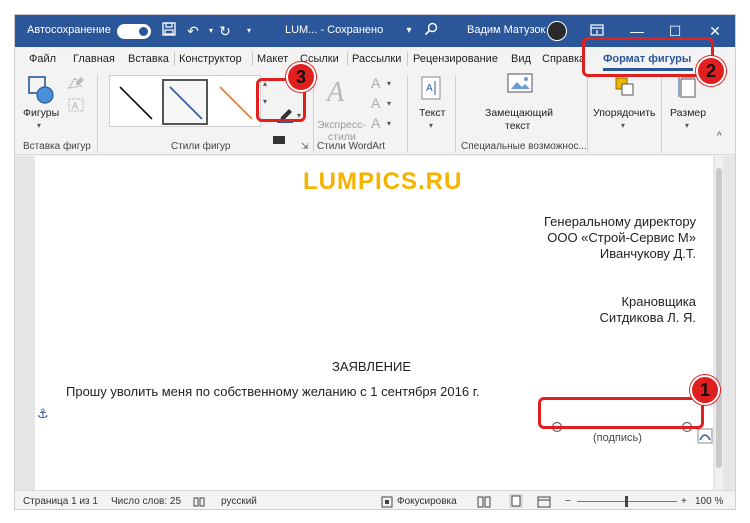 The height and width of the screenshot is (523, 750). I want to click on search-icon, so click(431, 31).